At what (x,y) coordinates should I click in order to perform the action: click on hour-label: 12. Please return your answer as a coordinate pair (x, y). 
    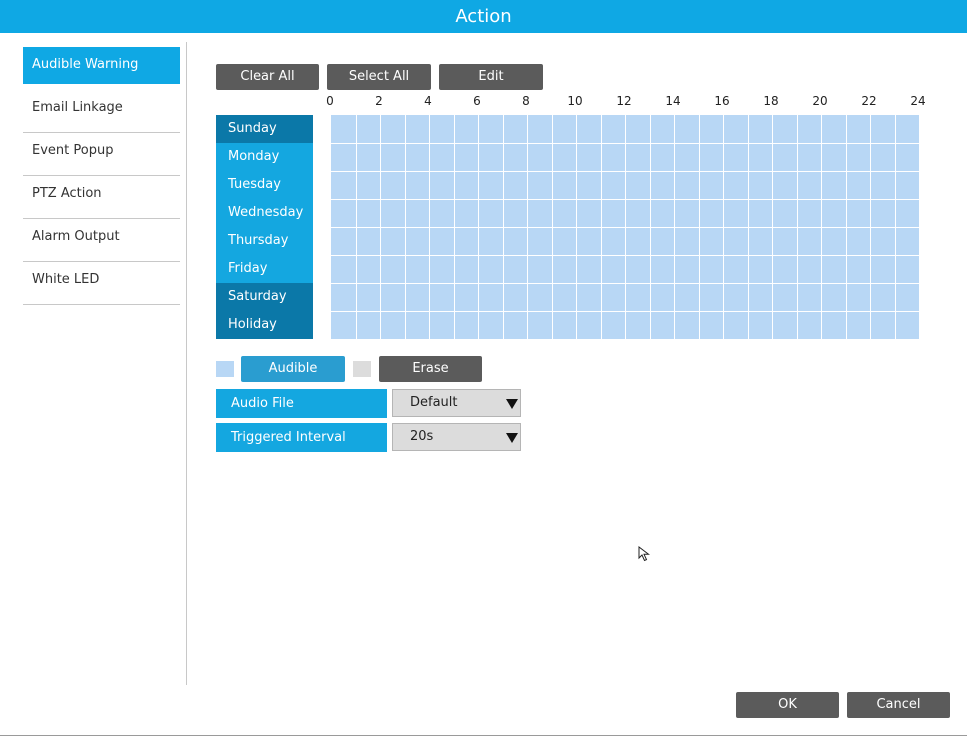
    Looking at the image, I should click on (624, 101).